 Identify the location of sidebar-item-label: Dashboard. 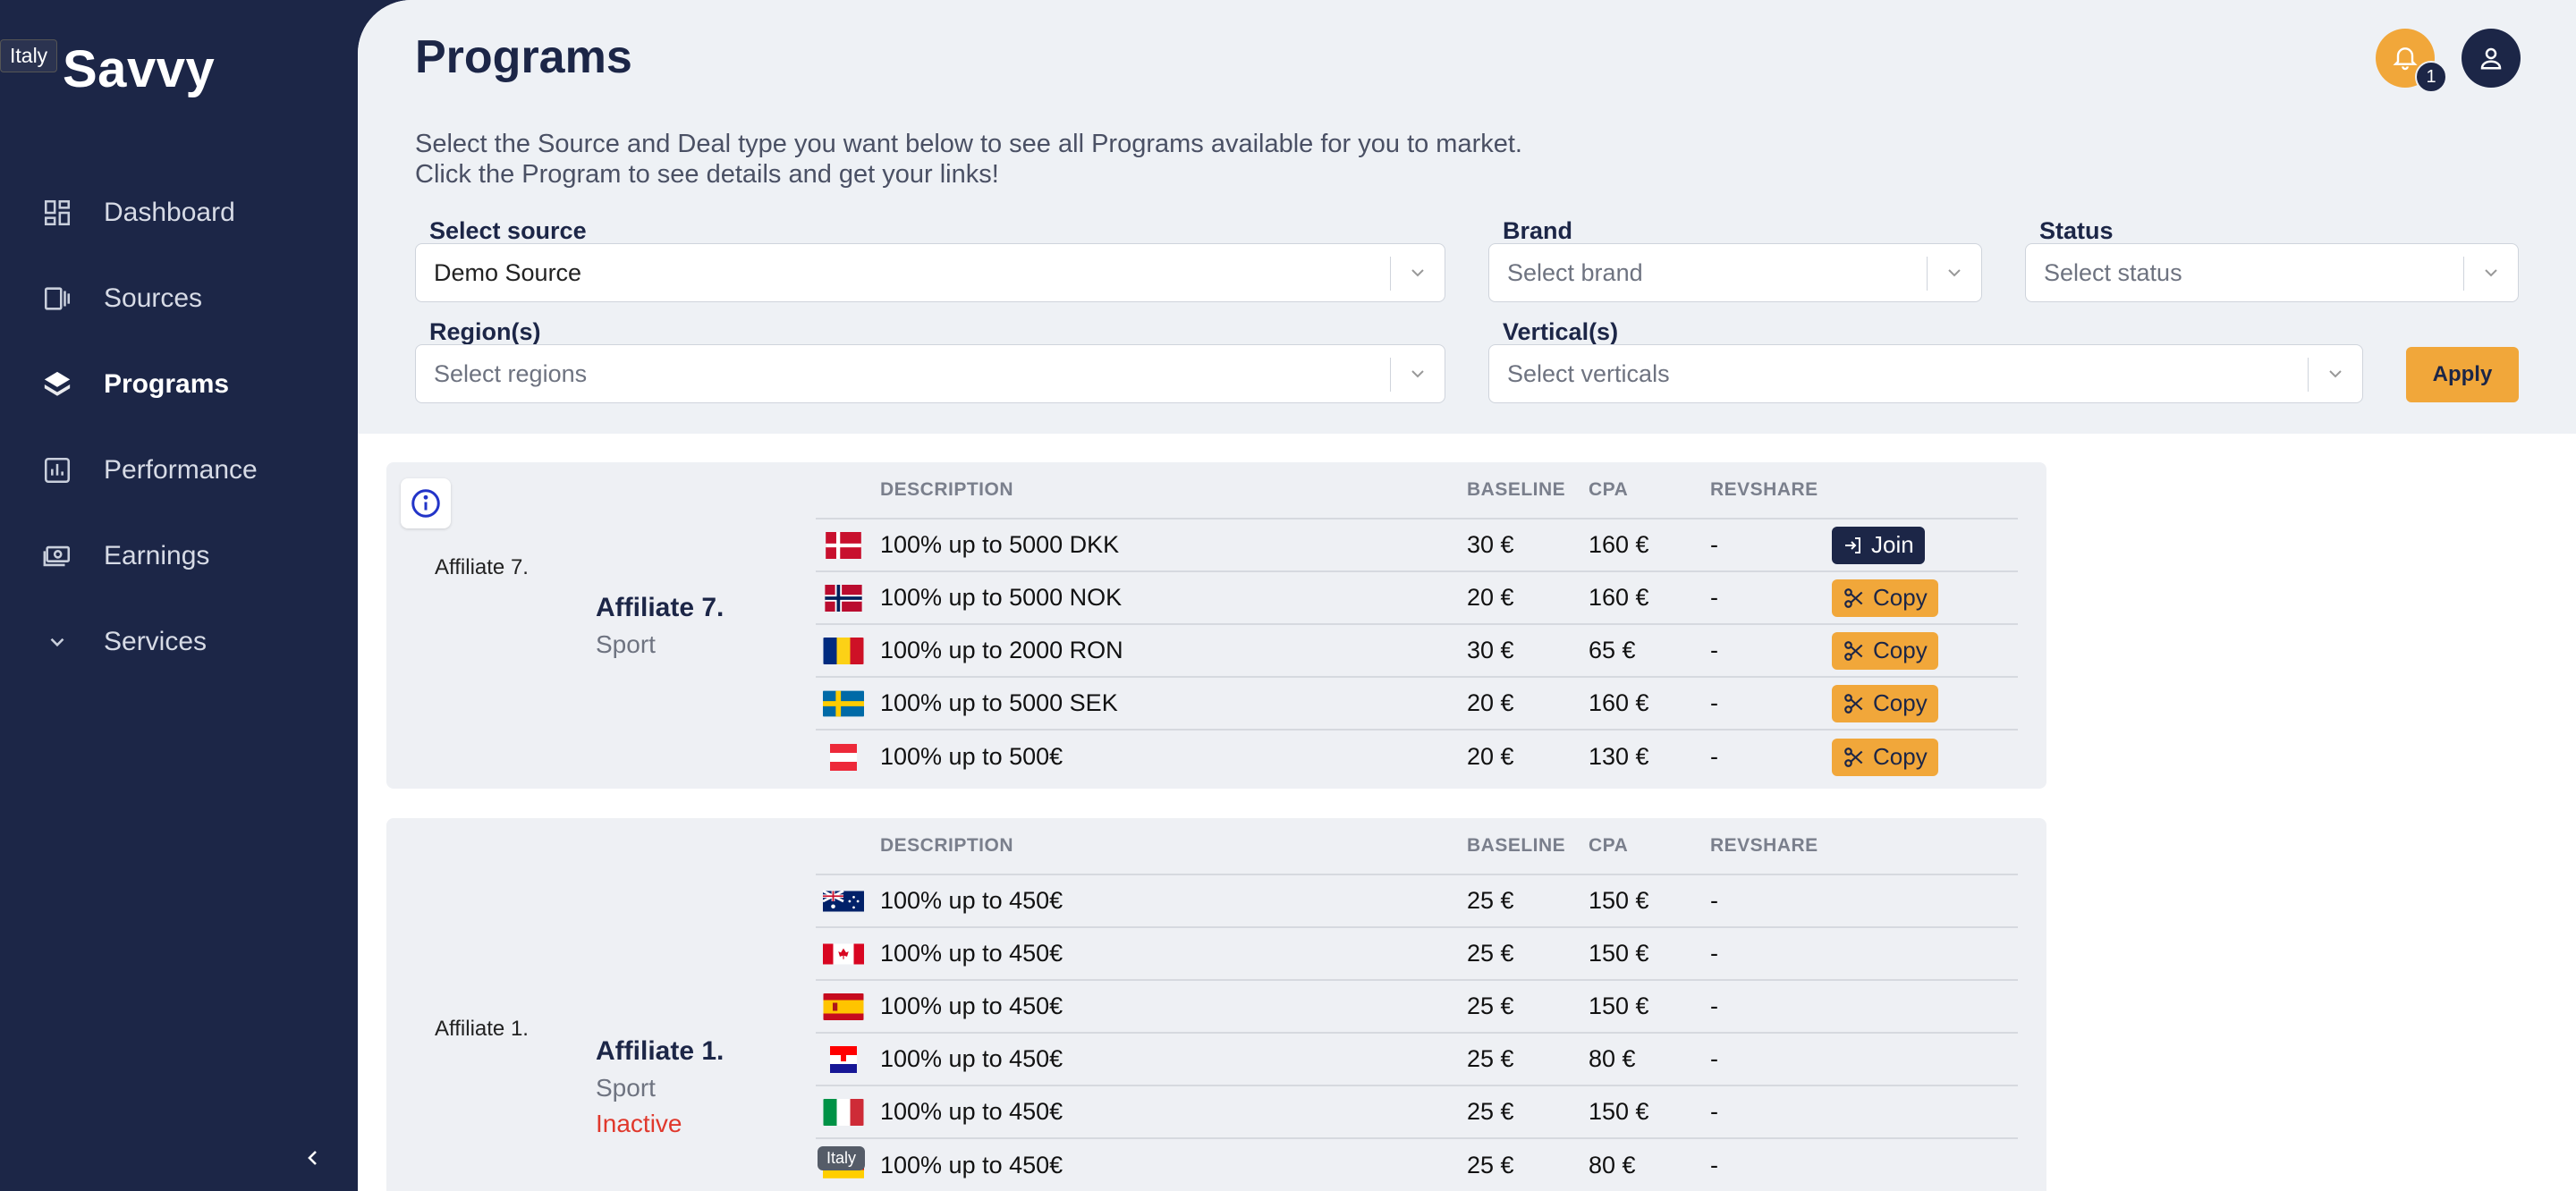
(169, 212).